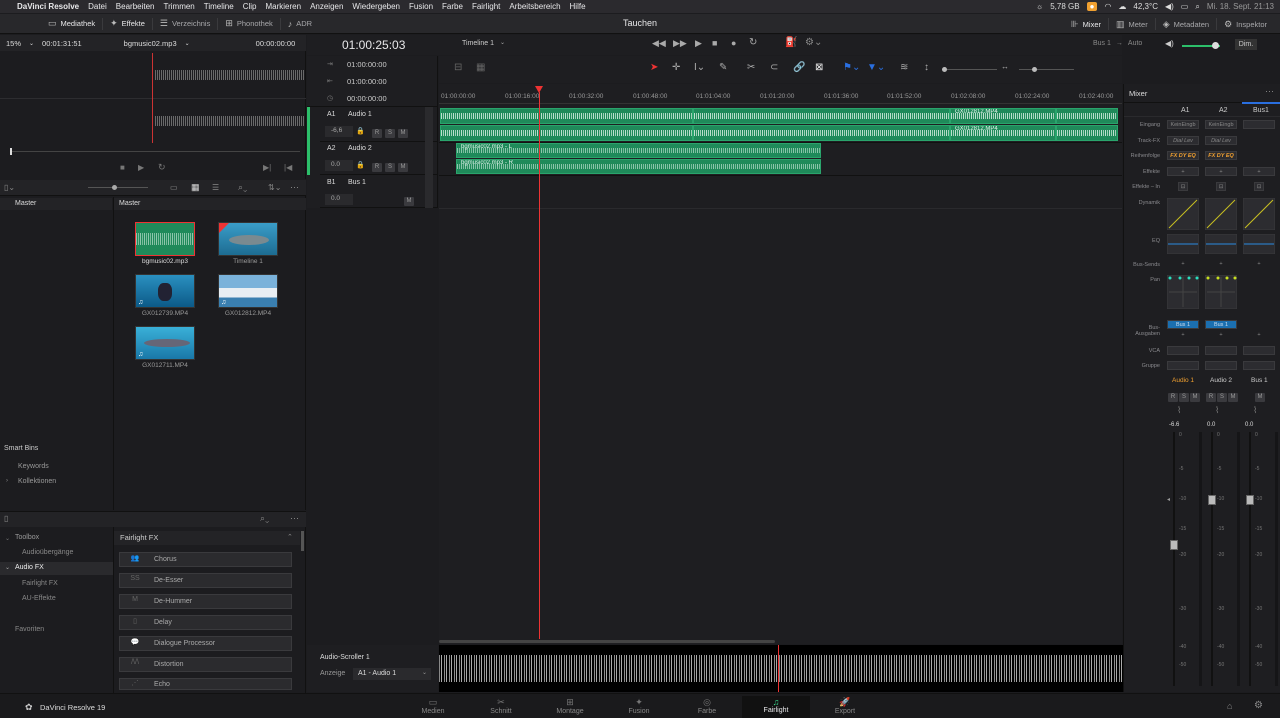 The image size is (1280, 718). Describe the element at coordinates (186, 23) in the screenshot. I see `tab-verzeichnis: ☰ Verzeichnis` at that location.